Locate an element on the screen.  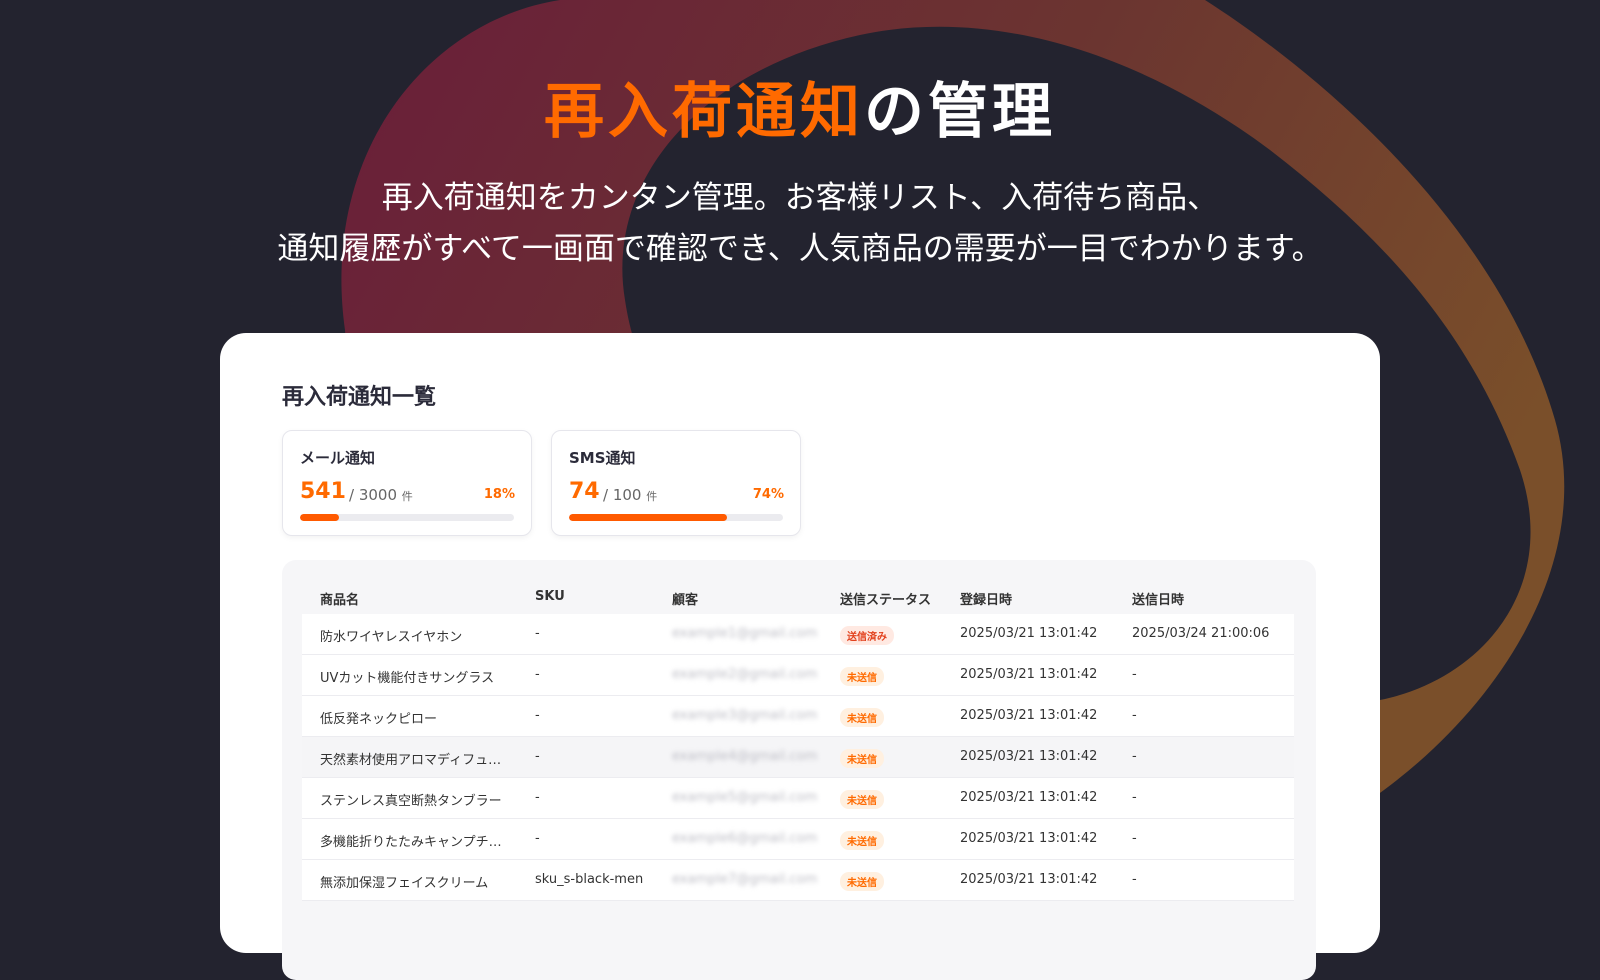
hero-title-rest: の管理 is located at coordinates (960, 112).